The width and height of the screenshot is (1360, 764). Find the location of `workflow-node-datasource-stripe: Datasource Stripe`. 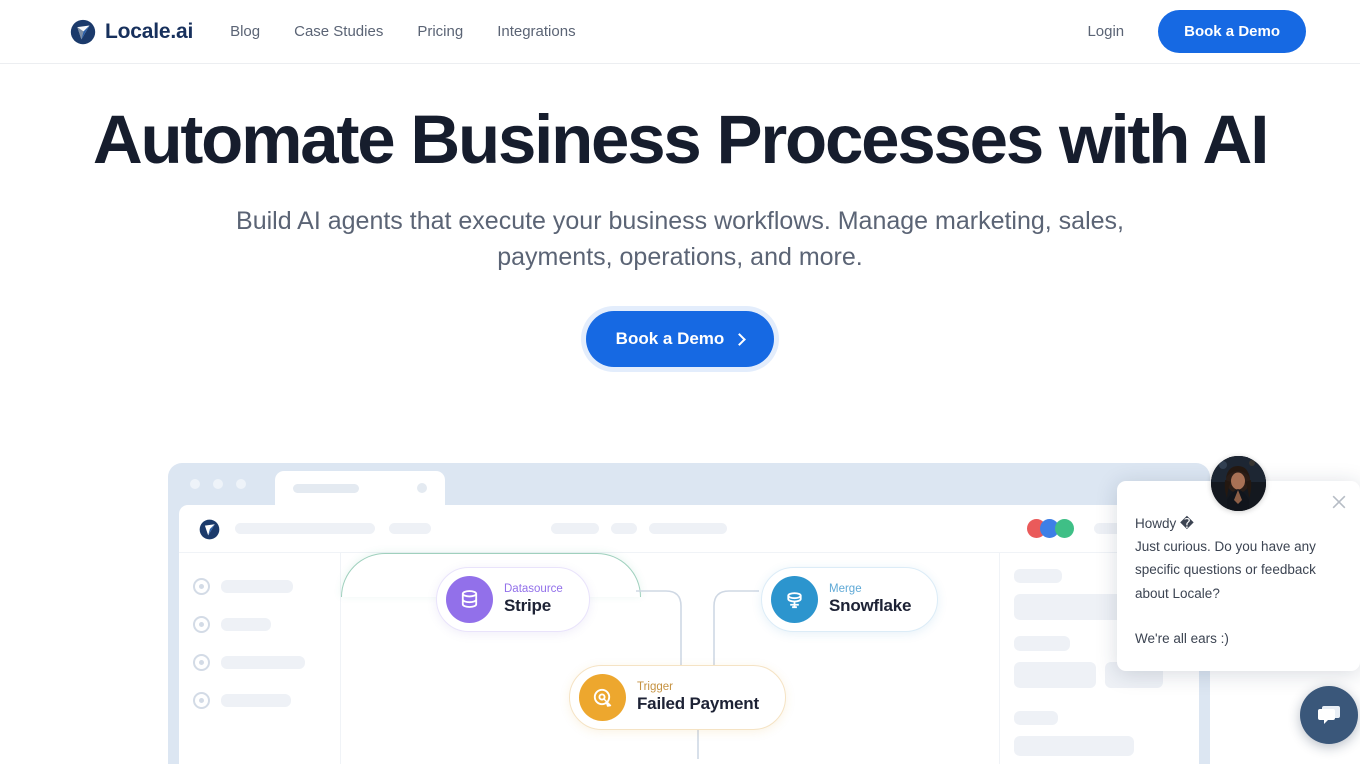

workflow-node-datasource-stripe: Datasource Stripe is located at coordinates (513, 599).